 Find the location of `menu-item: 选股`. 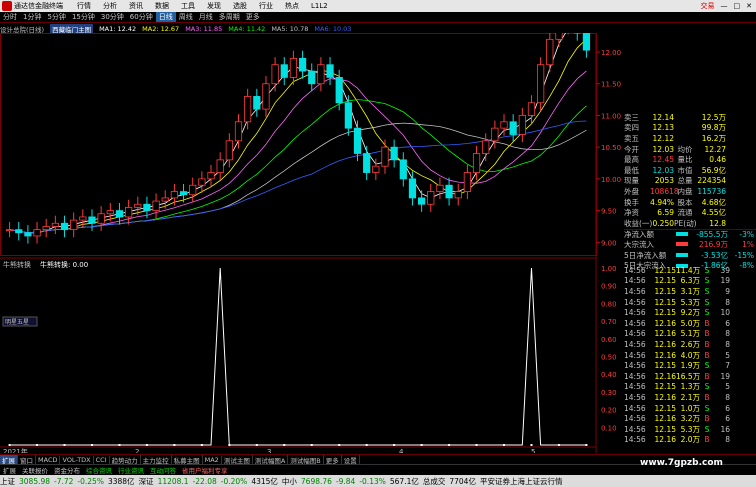

menu-item: 选股 is located at coordinates (240, 6).